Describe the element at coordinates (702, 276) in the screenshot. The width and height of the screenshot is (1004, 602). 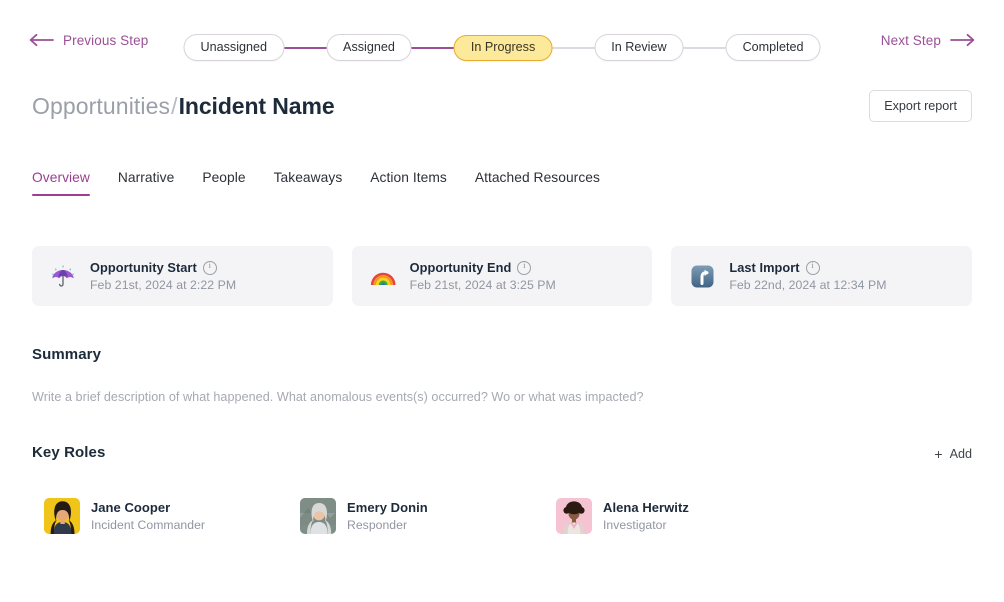
I see `arrow-heading-up-icon` at that location.